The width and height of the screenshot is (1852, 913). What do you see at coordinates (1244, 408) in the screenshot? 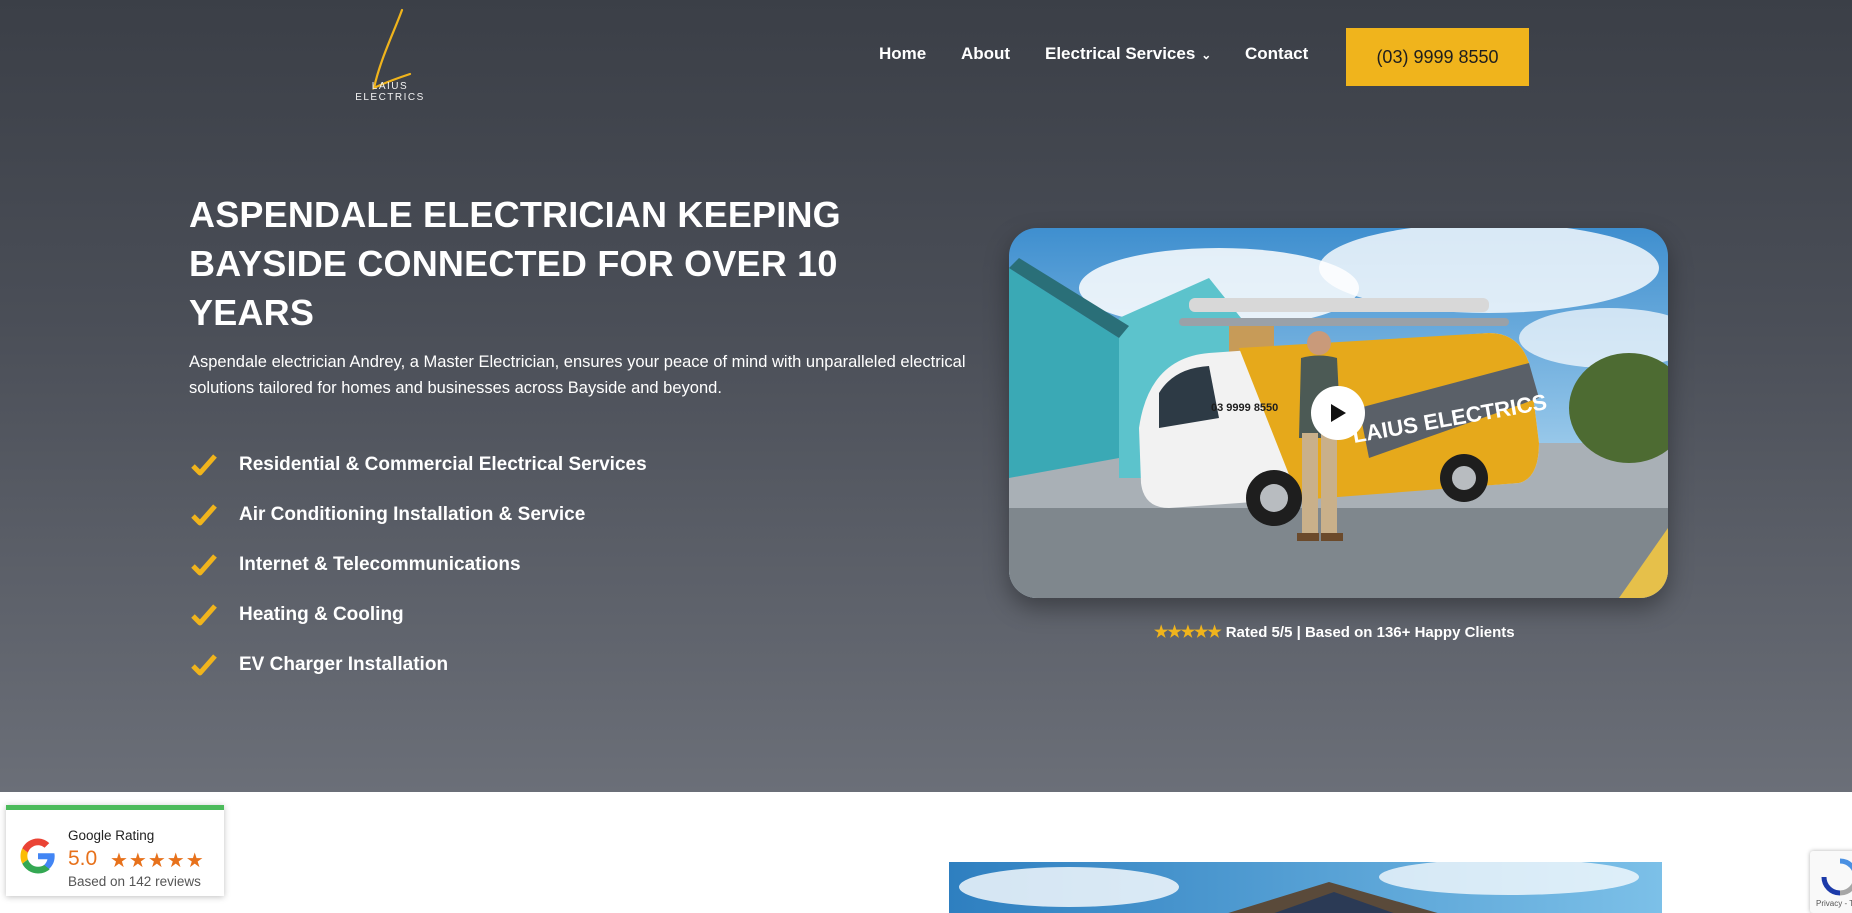
I see `van-phone-text: 03 9999 8550` at bounding box center [1244, 408].